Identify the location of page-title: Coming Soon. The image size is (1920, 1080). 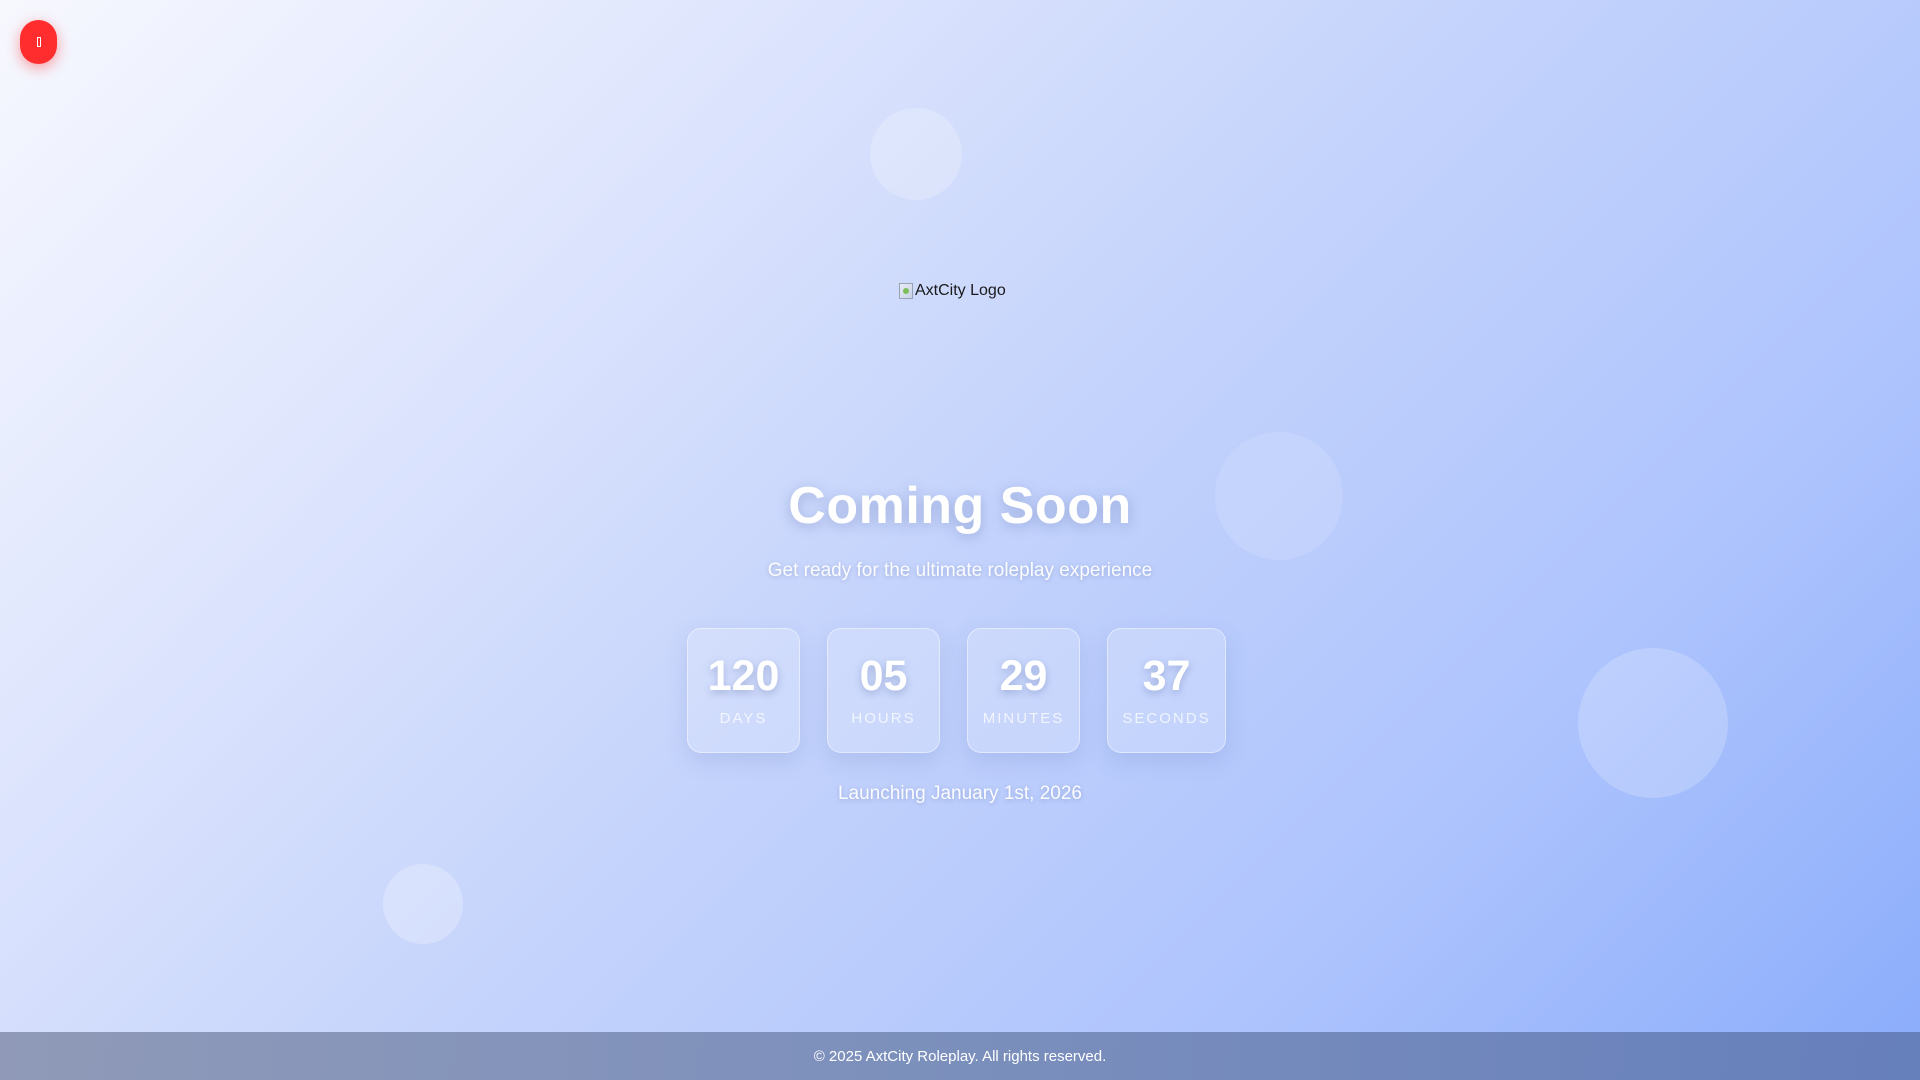
(960, 506).